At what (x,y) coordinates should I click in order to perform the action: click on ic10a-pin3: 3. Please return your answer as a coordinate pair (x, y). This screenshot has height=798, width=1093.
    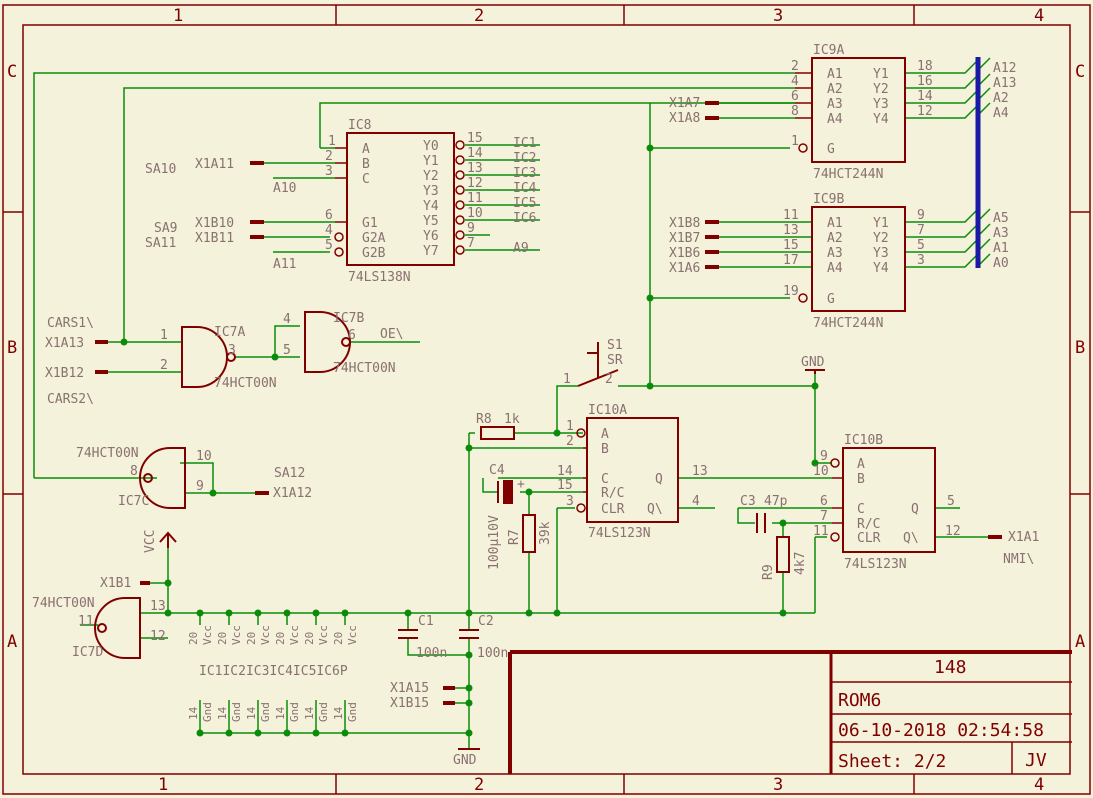
    Looking at the image, I should click on (570, 501).